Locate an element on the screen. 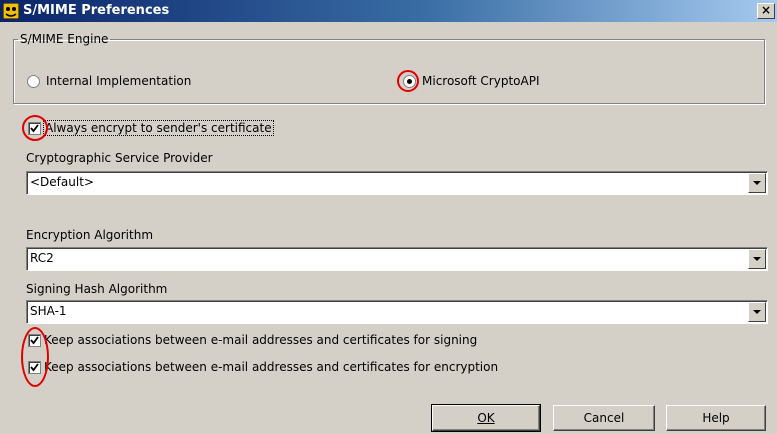 The image size is (777, 434). always-encrypt-label: Always encrypt to sender's certificate is located at coordinates (158, 128).